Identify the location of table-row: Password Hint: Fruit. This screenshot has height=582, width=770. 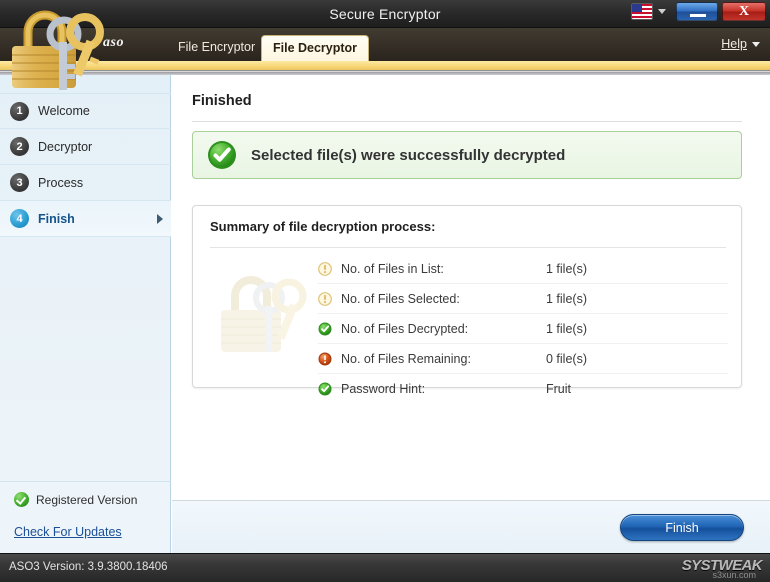
(523, 389).